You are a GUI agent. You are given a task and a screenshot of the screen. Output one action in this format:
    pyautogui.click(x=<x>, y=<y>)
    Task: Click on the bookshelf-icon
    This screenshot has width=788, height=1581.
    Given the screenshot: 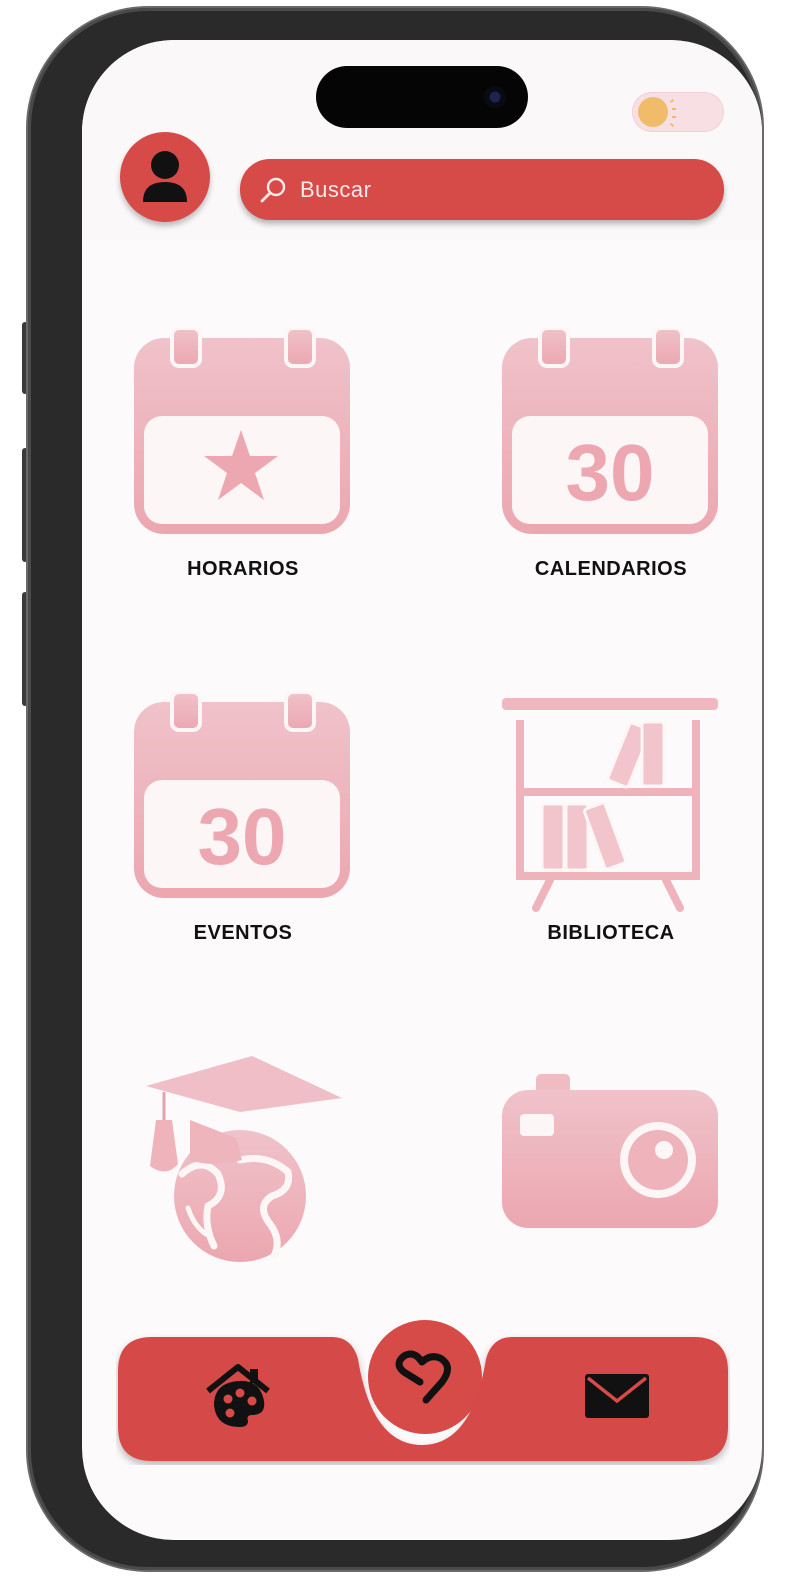 What is the action you would take?
    pyautogui.click(x=610, y=805)
    